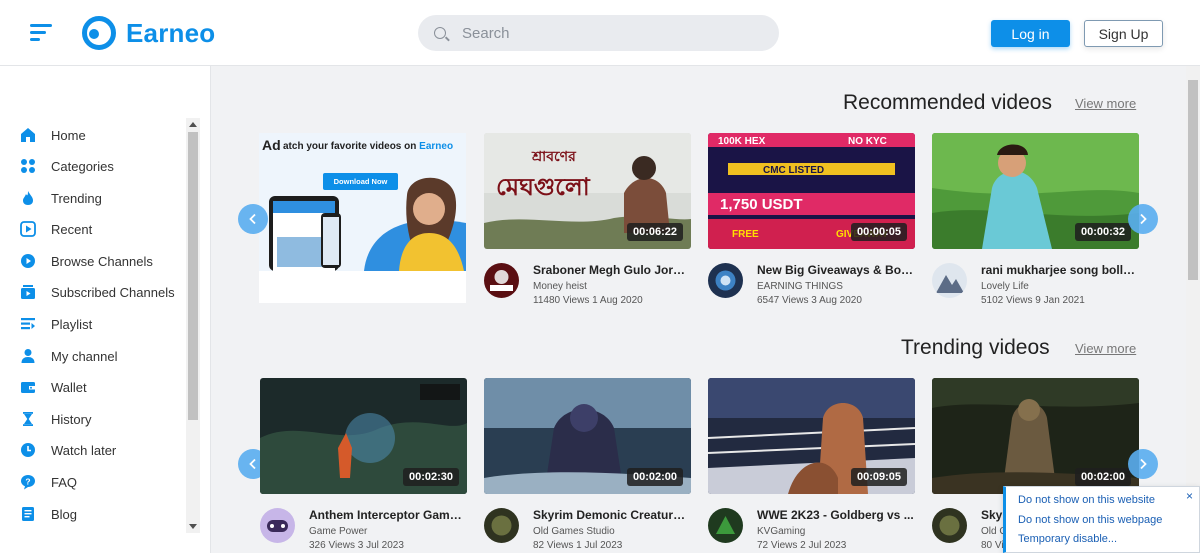 This screenshot has width=1200, height=553. What do you see at coordinates (271, 145) in the screenshot?
I see `ad-label: Ad` at bounding box center [271, 145].